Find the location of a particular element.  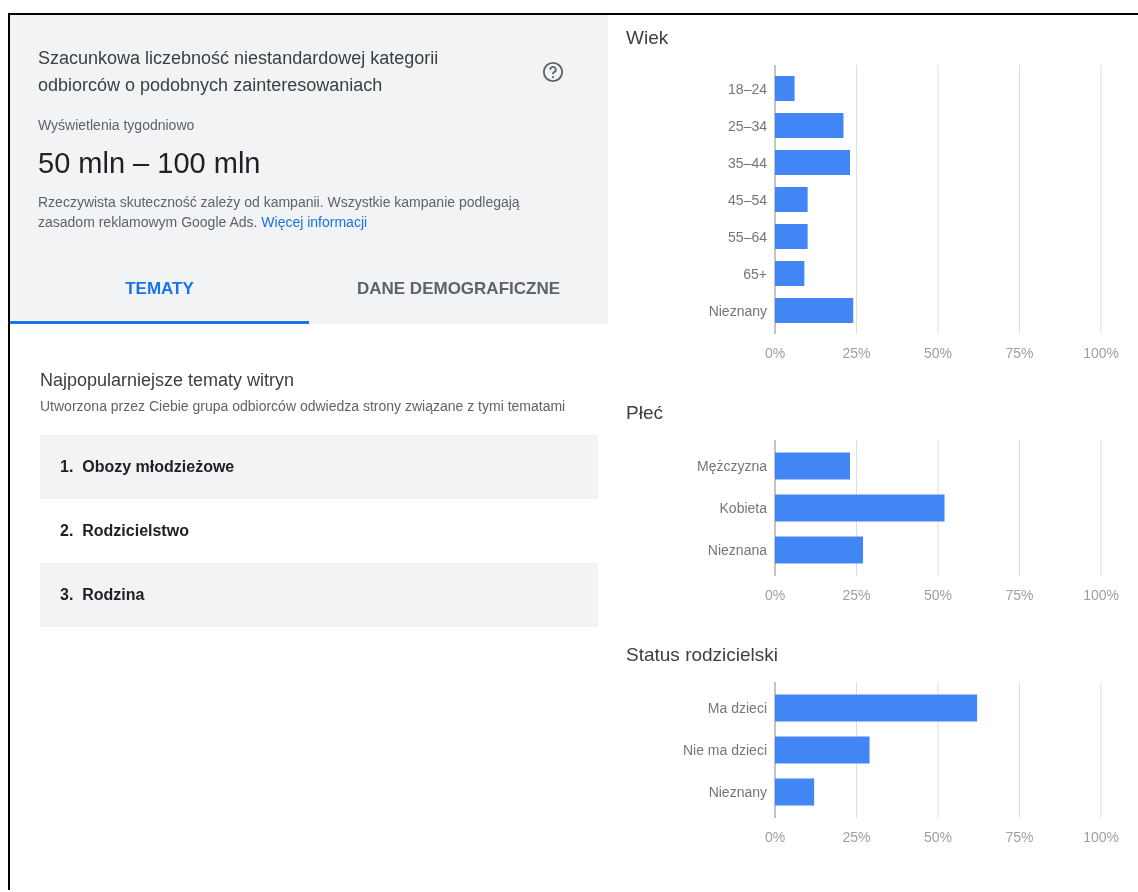

metric-value: 50 mln – 100 mln is located at coordinates (150, 163).